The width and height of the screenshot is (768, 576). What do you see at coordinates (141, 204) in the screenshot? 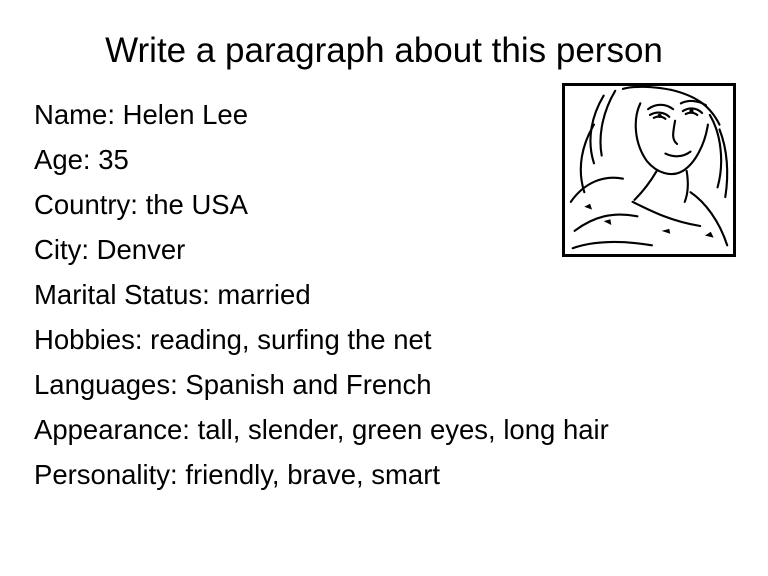
I see `profile-country-line: Country: the USA` at bounding box center [141, 204].